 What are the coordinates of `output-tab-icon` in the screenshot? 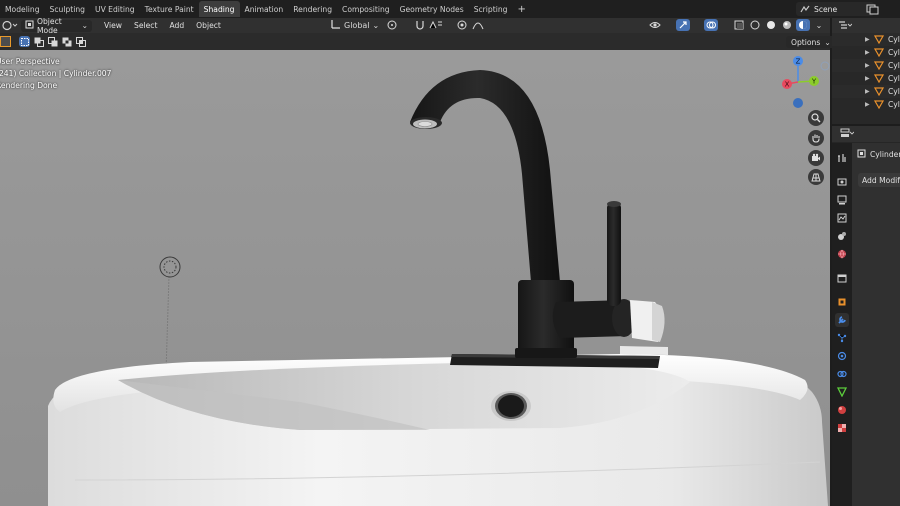 It's located at (842, 200).